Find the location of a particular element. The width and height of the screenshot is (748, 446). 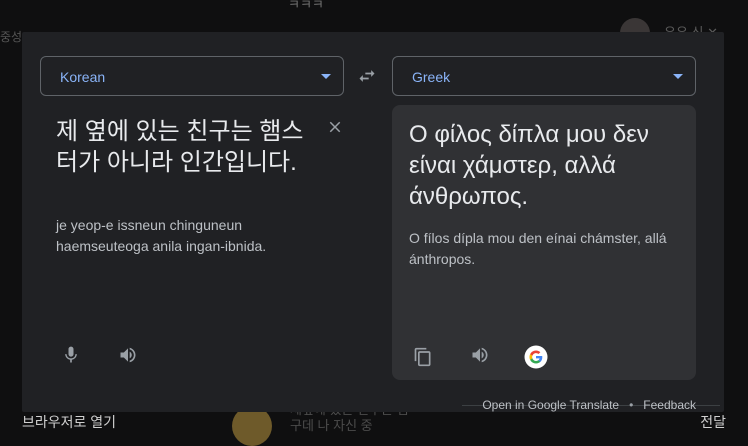

popup-footer: Open in Google Translate • Feedback is located at coordinates (589, 405).